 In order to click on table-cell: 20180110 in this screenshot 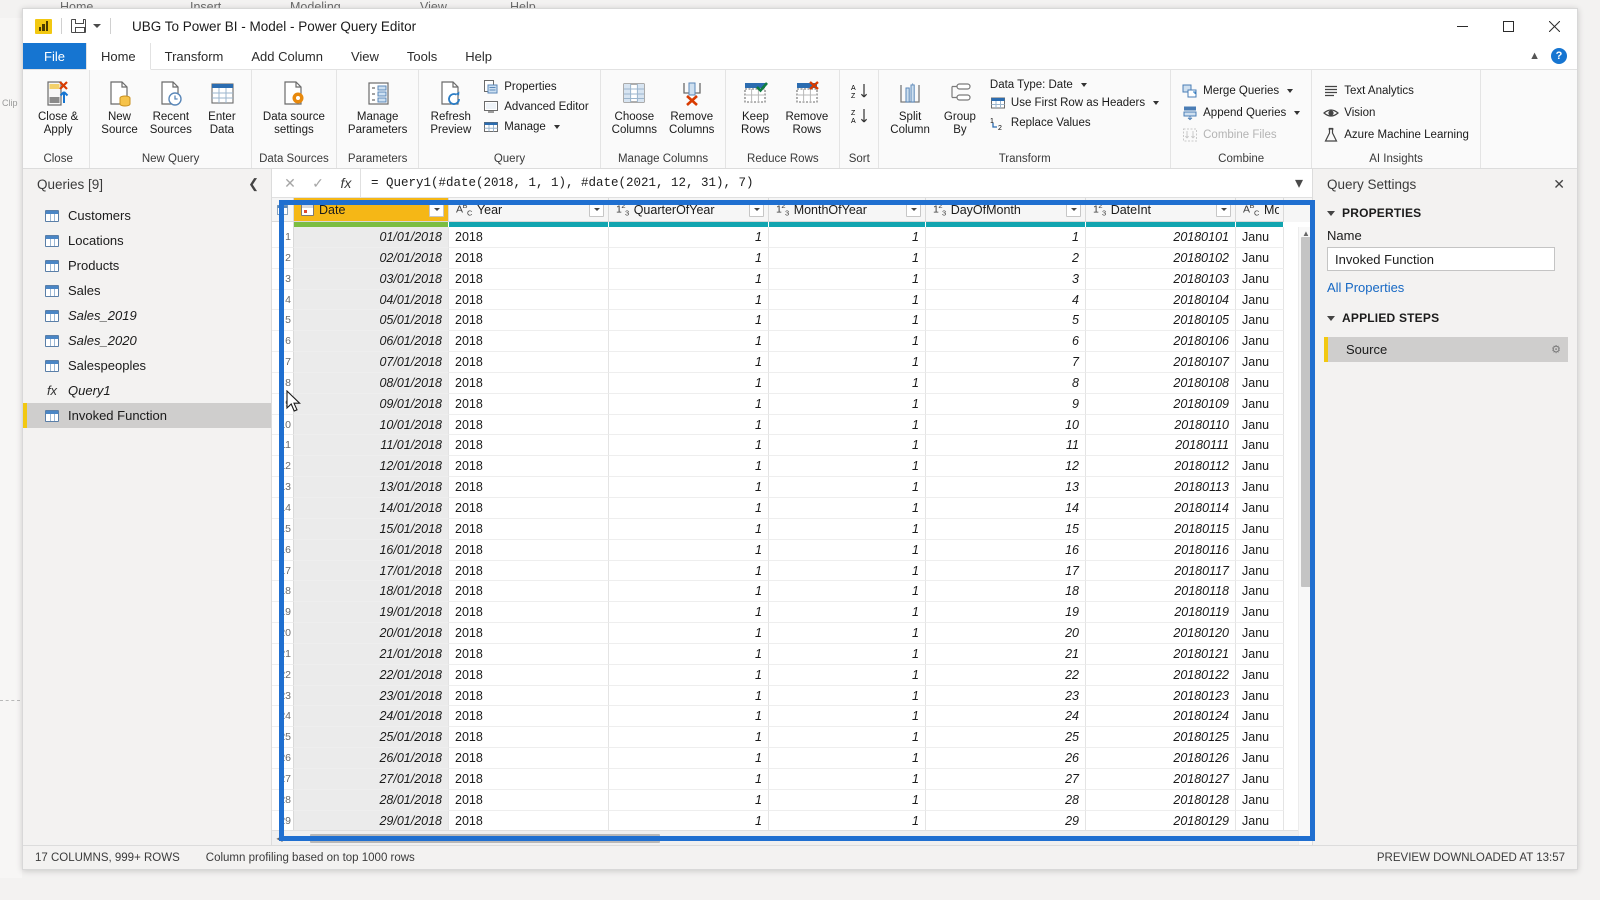, I will do `click(1161, 425)`.